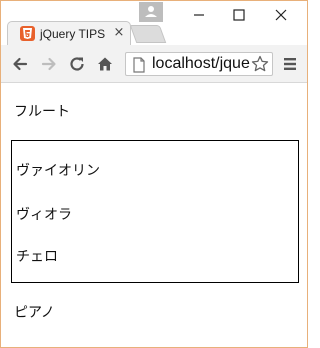  What do you see at coordinates (154, 23) in the screenshot?
I see `title-bar: jQuery TIPS ×` at bounding box center [154, 23].